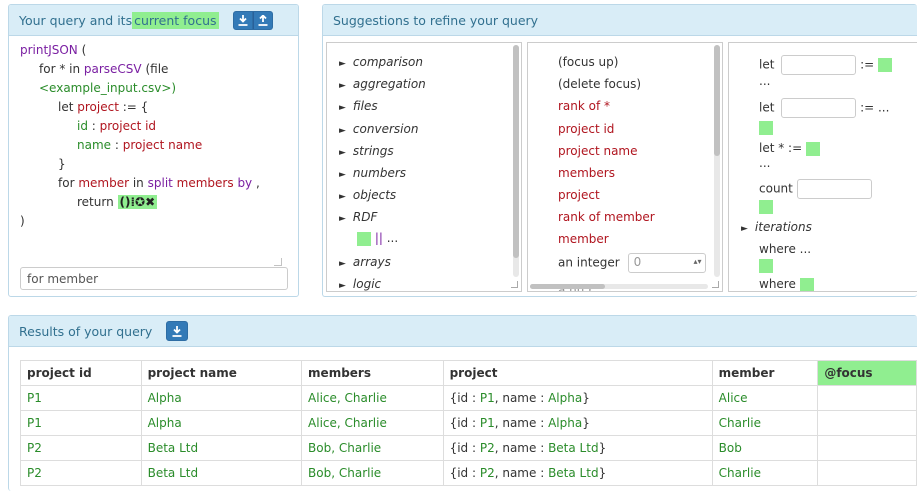 Image resolution: width=917 pixels, height=491 pixels. I want to click on column-header: member, so click(765, 373).